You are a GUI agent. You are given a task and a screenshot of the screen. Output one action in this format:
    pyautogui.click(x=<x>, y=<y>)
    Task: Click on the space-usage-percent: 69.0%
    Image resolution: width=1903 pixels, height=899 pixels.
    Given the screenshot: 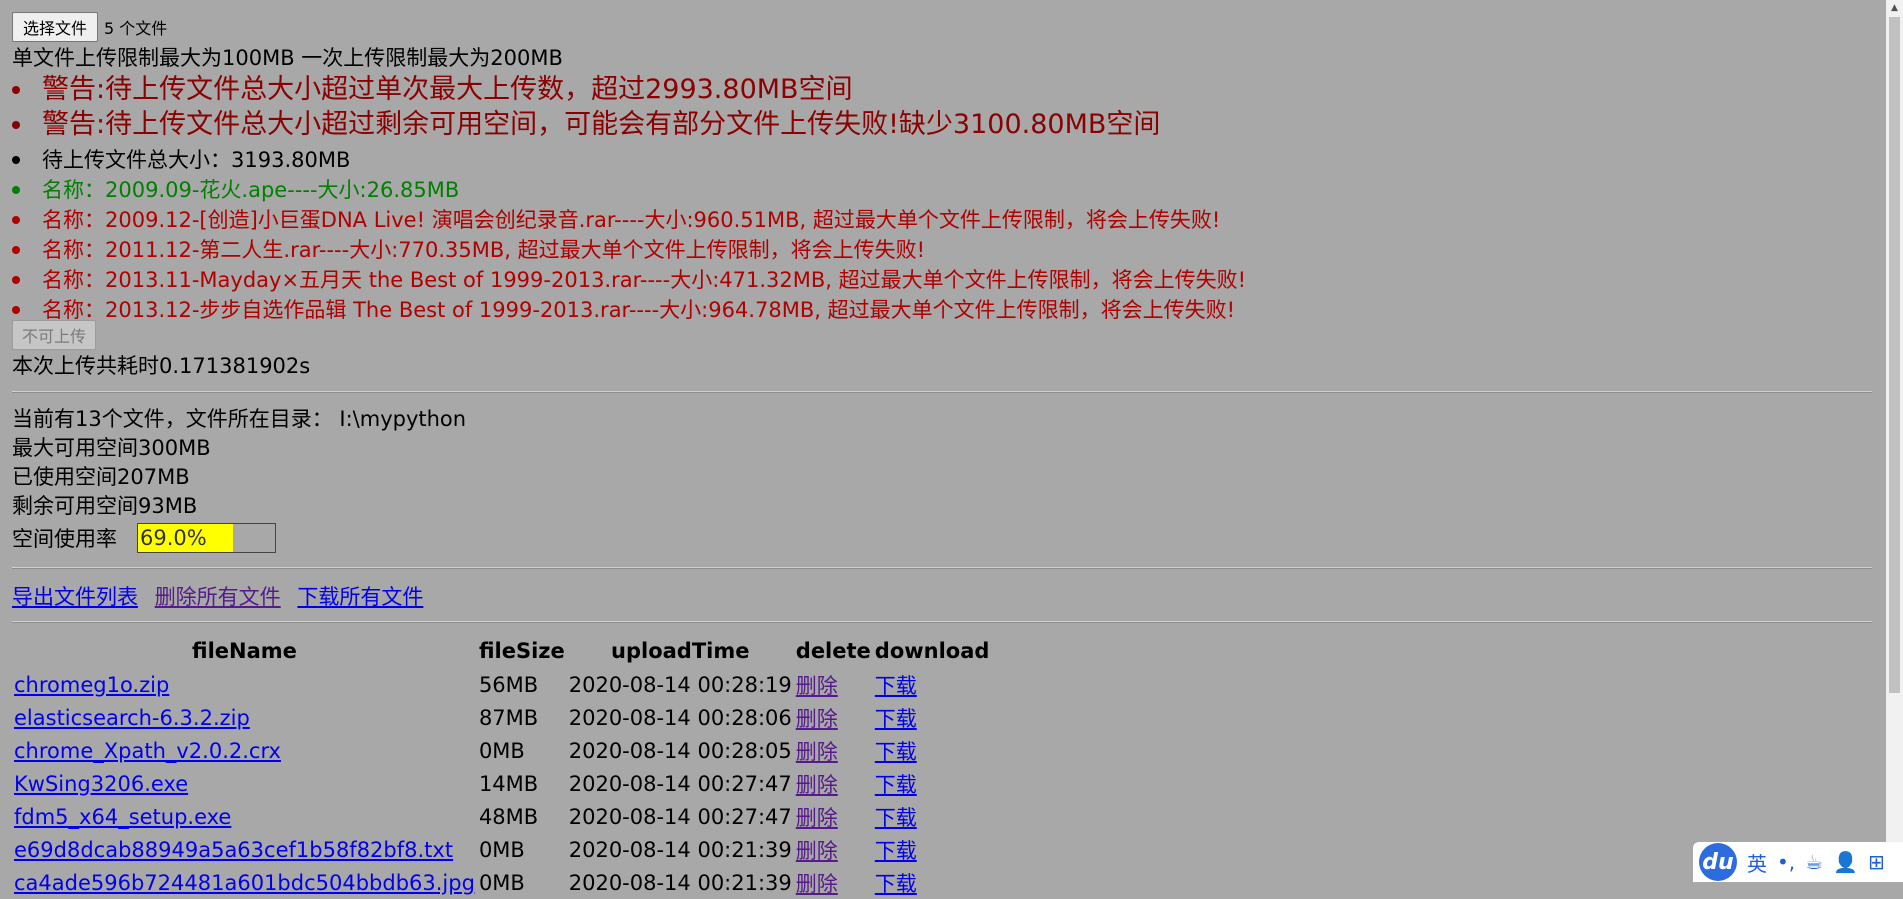 What is the action you would take?
    pyautogui.click(x=173, y=538)
    